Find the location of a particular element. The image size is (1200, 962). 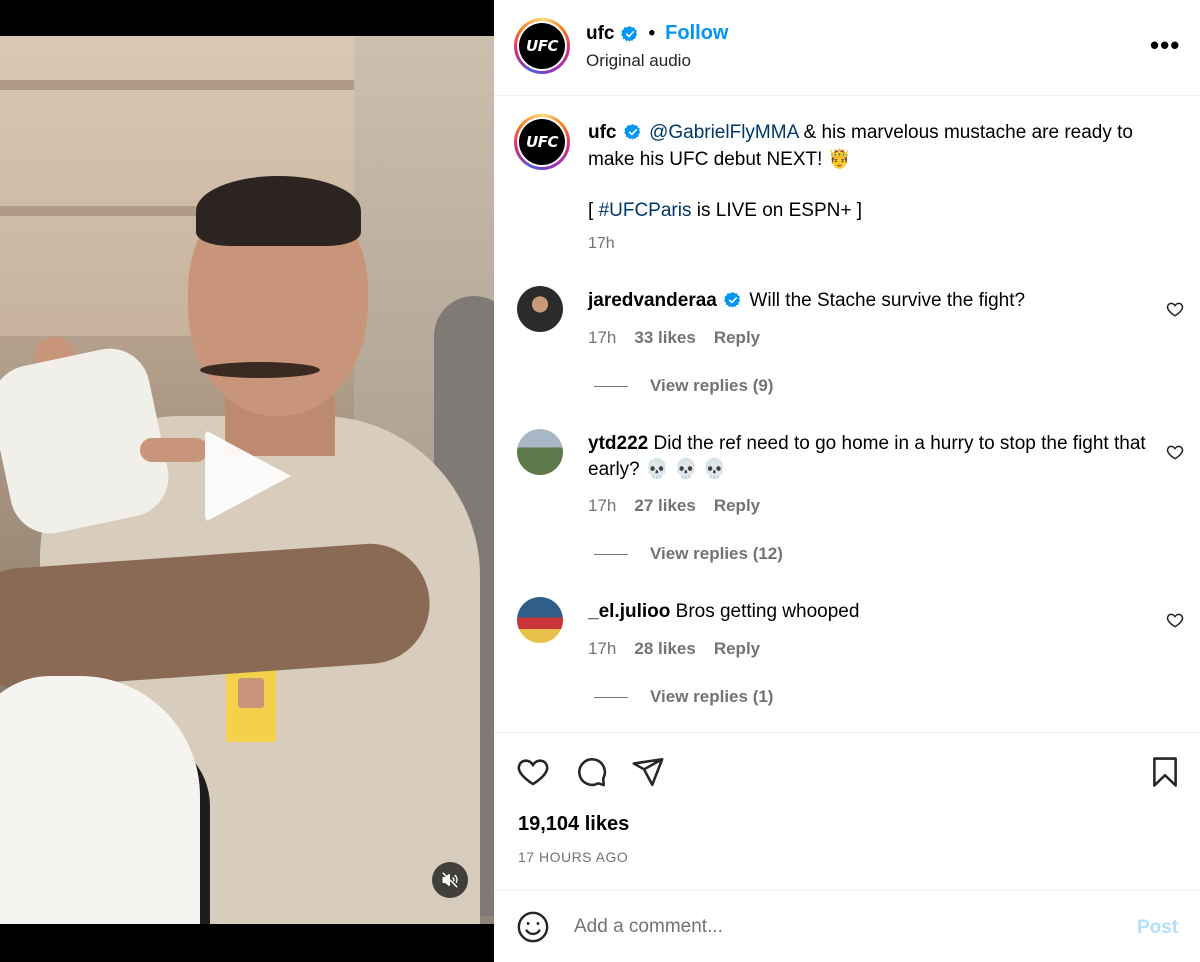

comment-username: _el.julioo is located at coordinates (629, 611).